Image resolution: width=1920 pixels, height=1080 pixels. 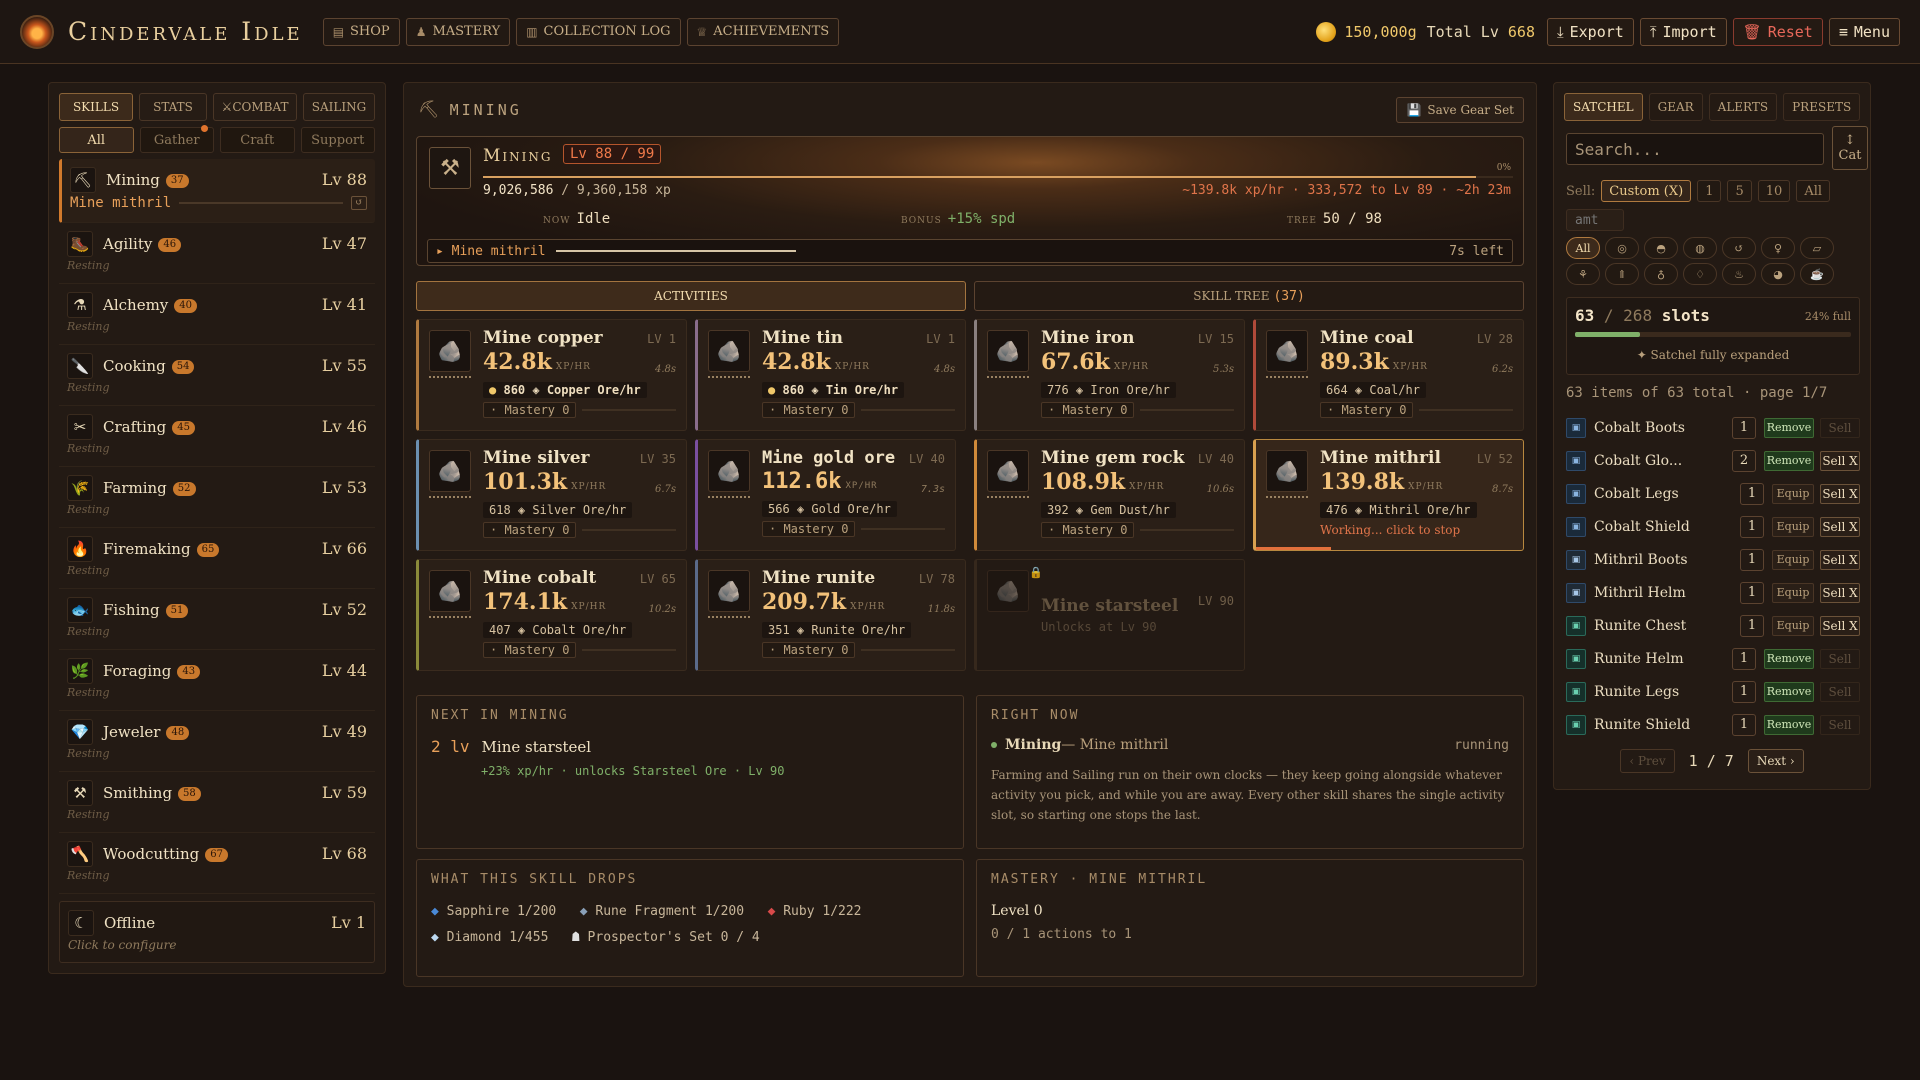 What do you see at coordinates (1774, 191) in the screenshot?
I see `sell-10-button: 10` at bounding box center [1774, 191].